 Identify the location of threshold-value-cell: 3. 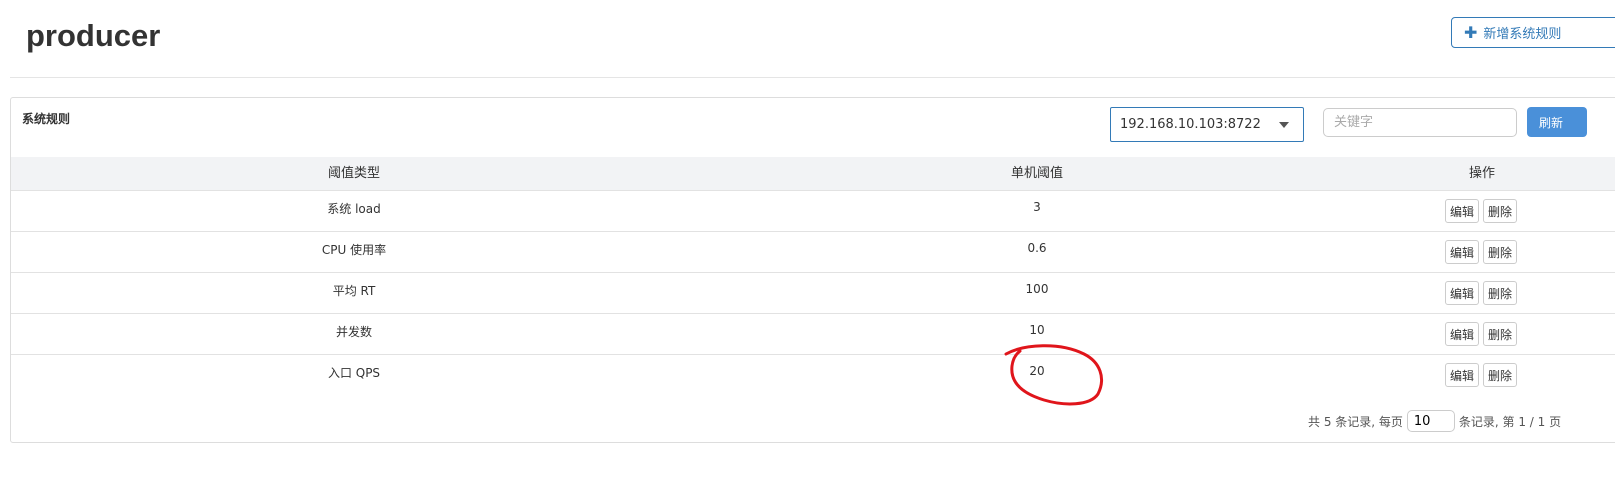
(1037, 207).